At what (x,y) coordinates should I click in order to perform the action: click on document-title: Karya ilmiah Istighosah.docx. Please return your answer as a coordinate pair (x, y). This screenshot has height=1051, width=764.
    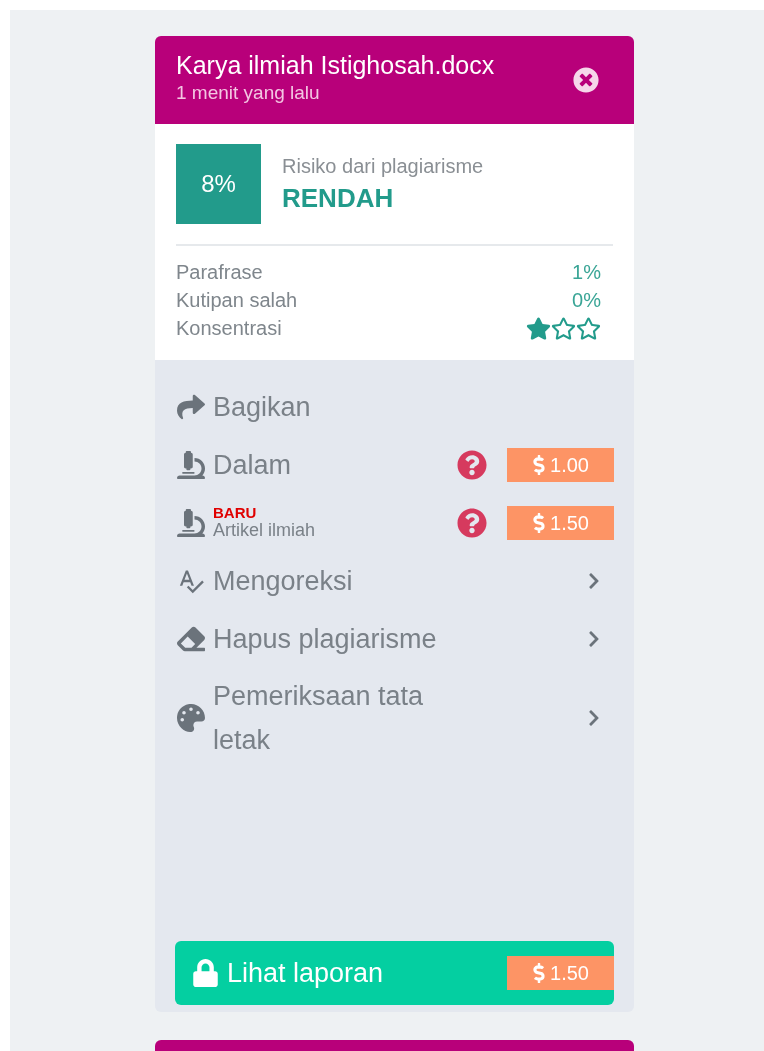
    Looking at the image, I should click on (335, 65).